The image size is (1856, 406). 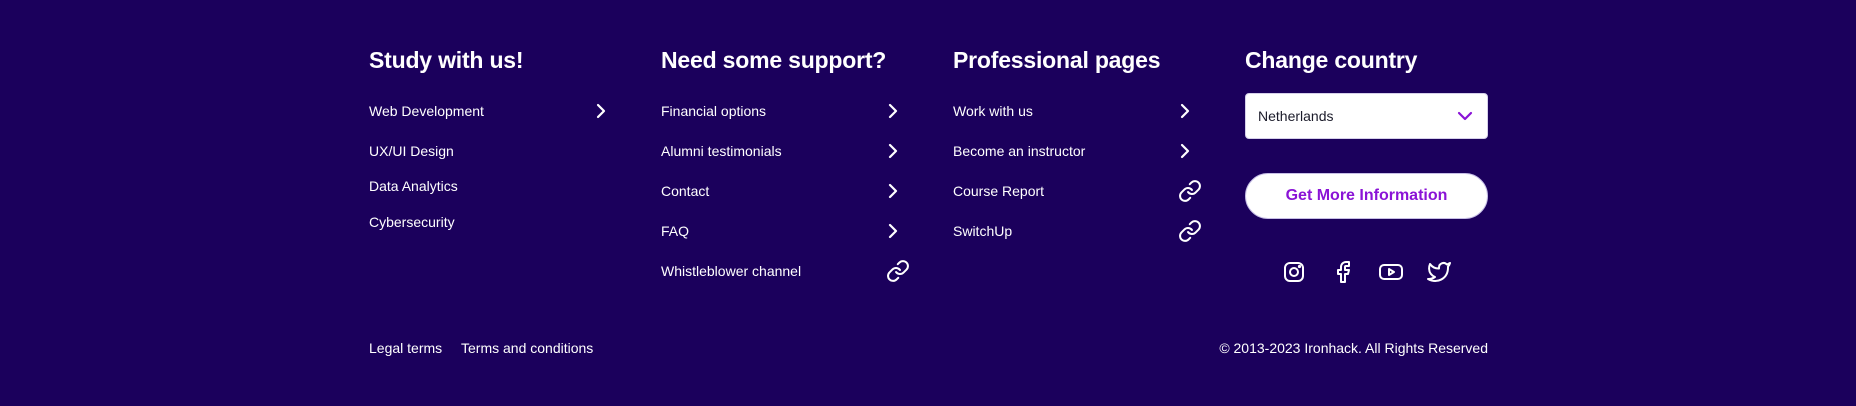 What do you see at coordinates (446, 60) in the screenshot?
I see `column-title: Study with us!` at bounding box center [446, 60].